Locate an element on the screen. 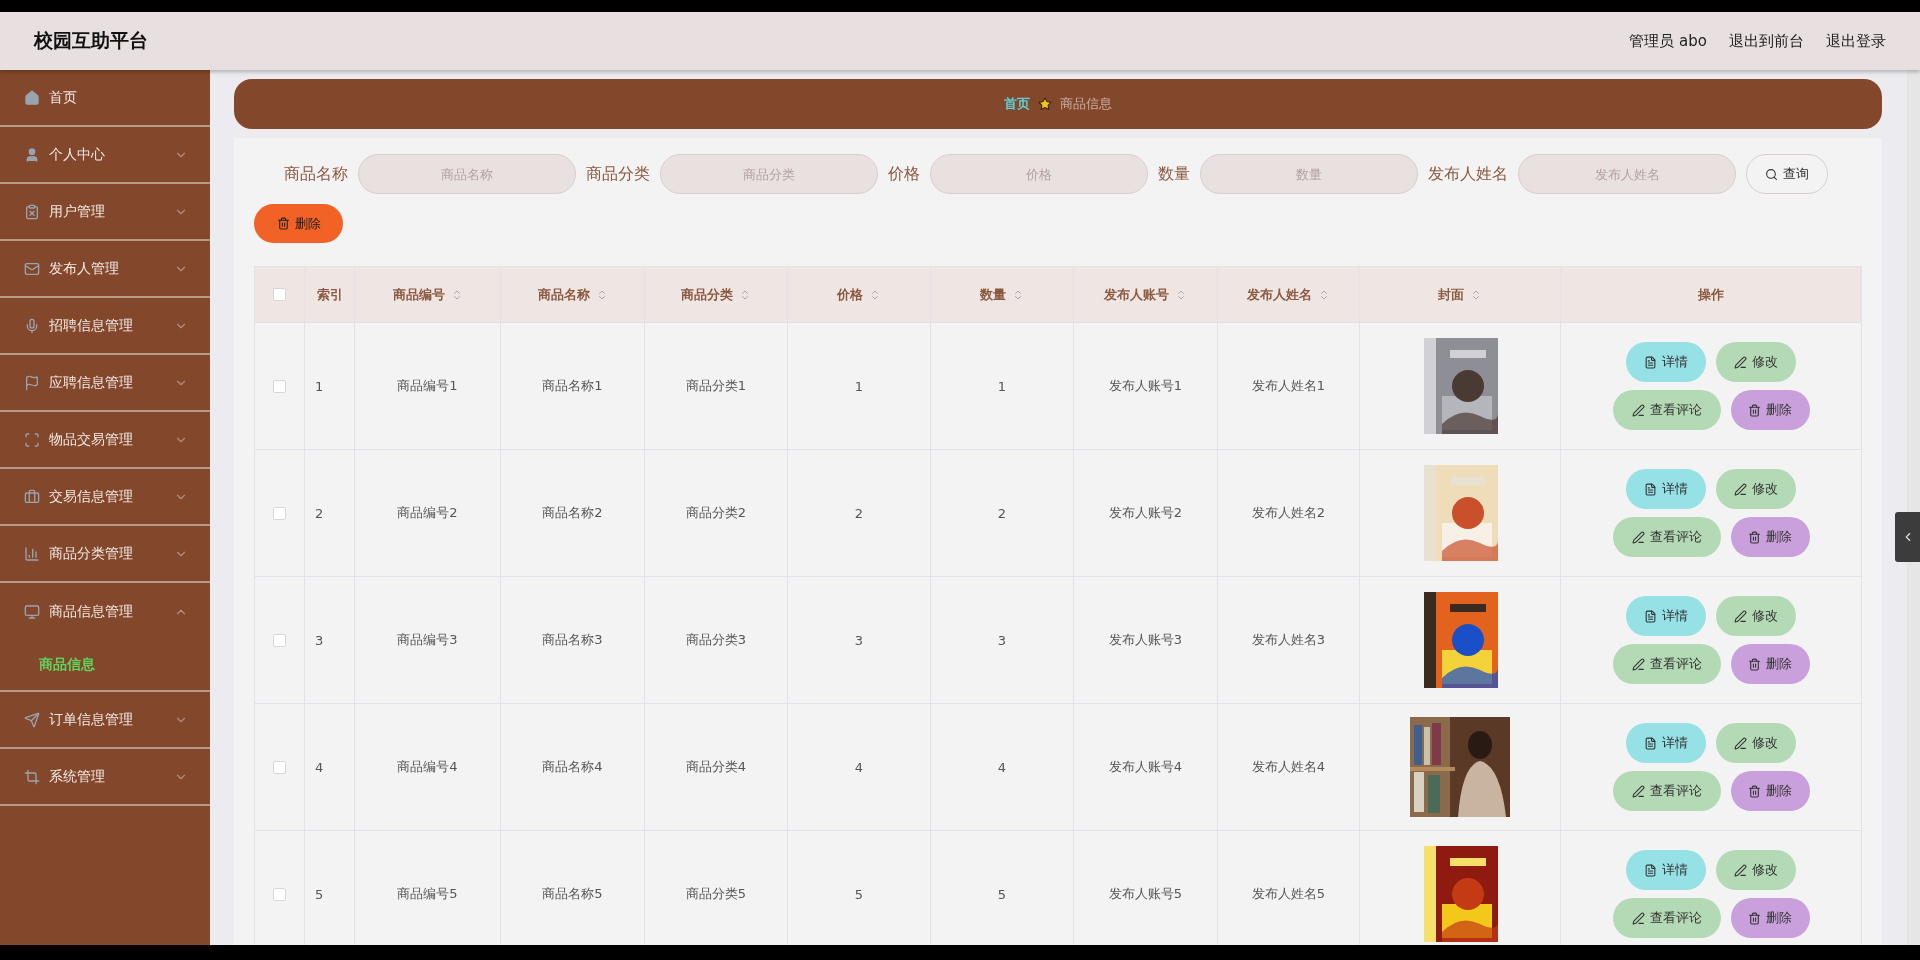  breadcrumb-link: 首页 is located at coordinates (1017, 104).